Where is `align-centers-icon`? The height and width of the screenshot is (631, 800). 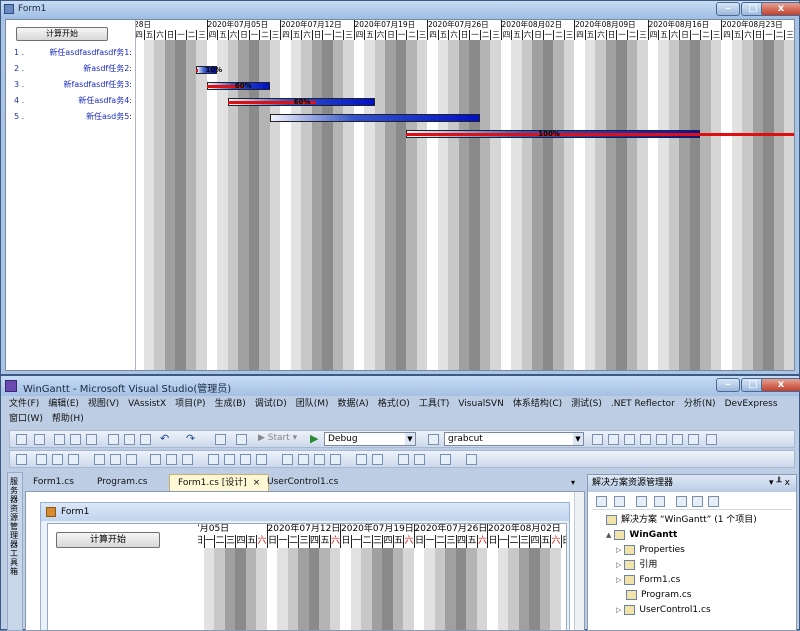
align-centers-icon is located at coordinates (57, 459).